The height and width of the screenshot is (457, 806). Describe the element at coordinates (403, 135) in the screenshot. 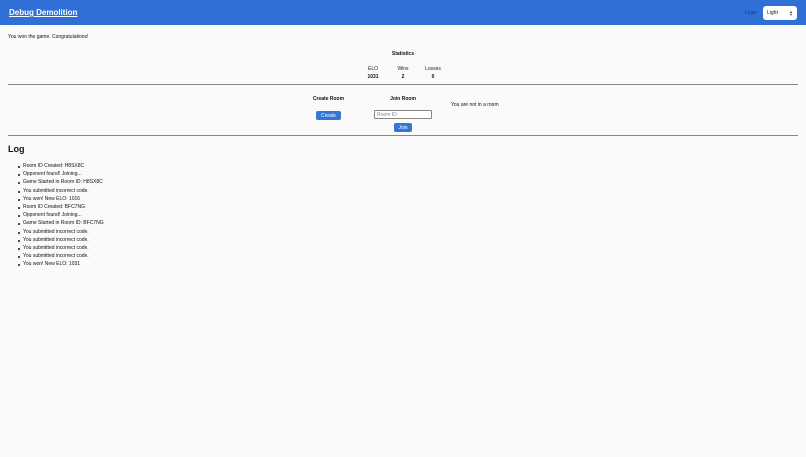

I see `log-divider` at that location.